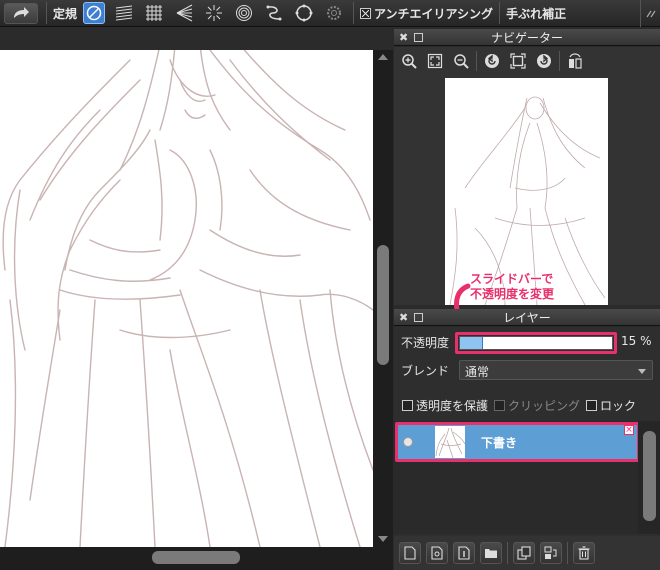  I want to click on annotation-callout: スライドバーで 不透明度を変更, so click(512, 287).